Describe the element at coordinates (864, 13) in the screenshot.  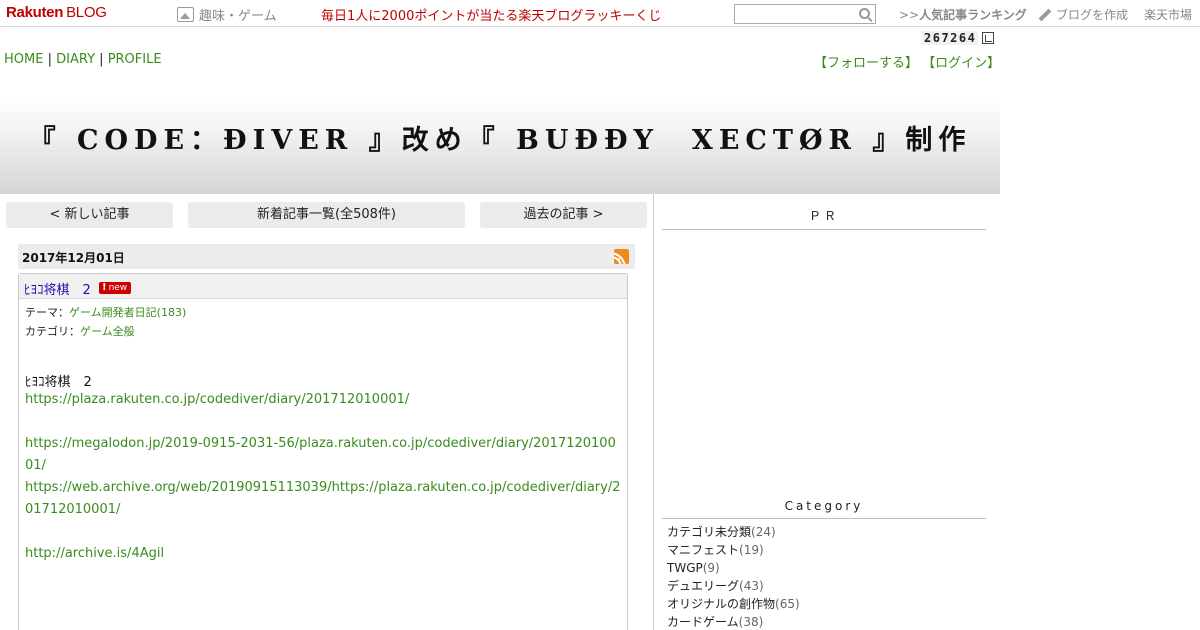
I see `search-icon` at that location.